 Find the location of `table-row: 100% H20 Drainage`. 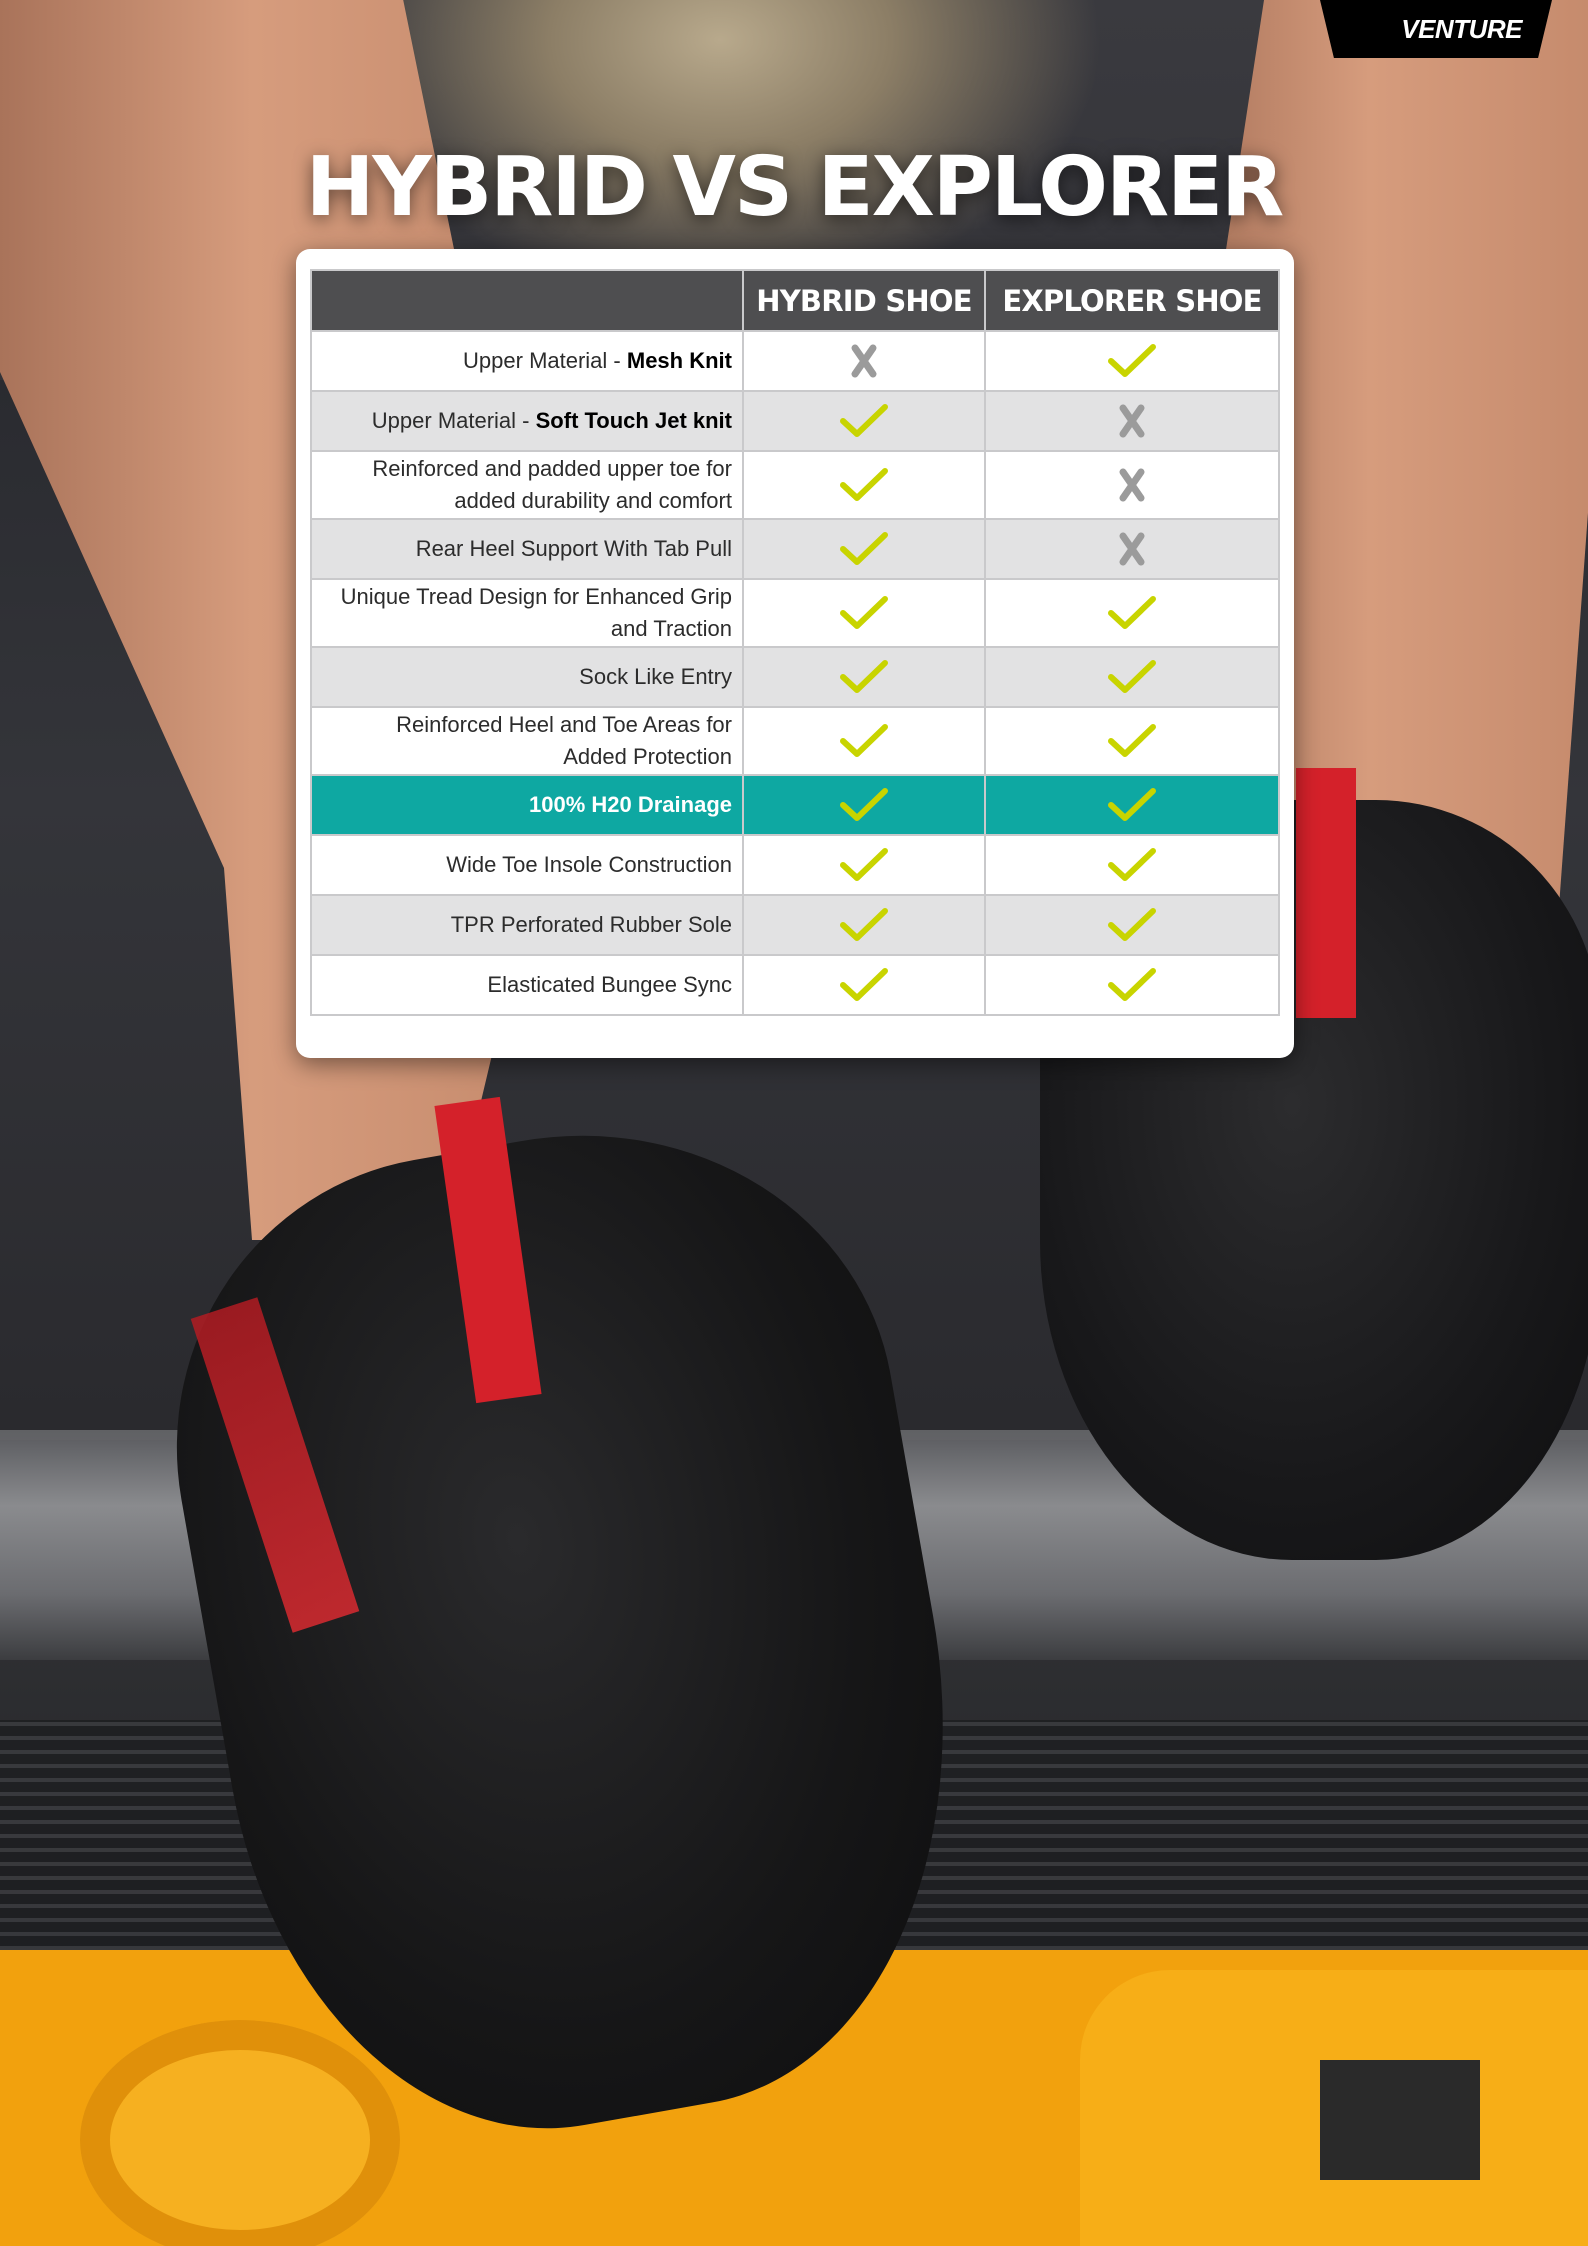

table-row: 100% H20 Drainage is located at coordinates (795, 805).